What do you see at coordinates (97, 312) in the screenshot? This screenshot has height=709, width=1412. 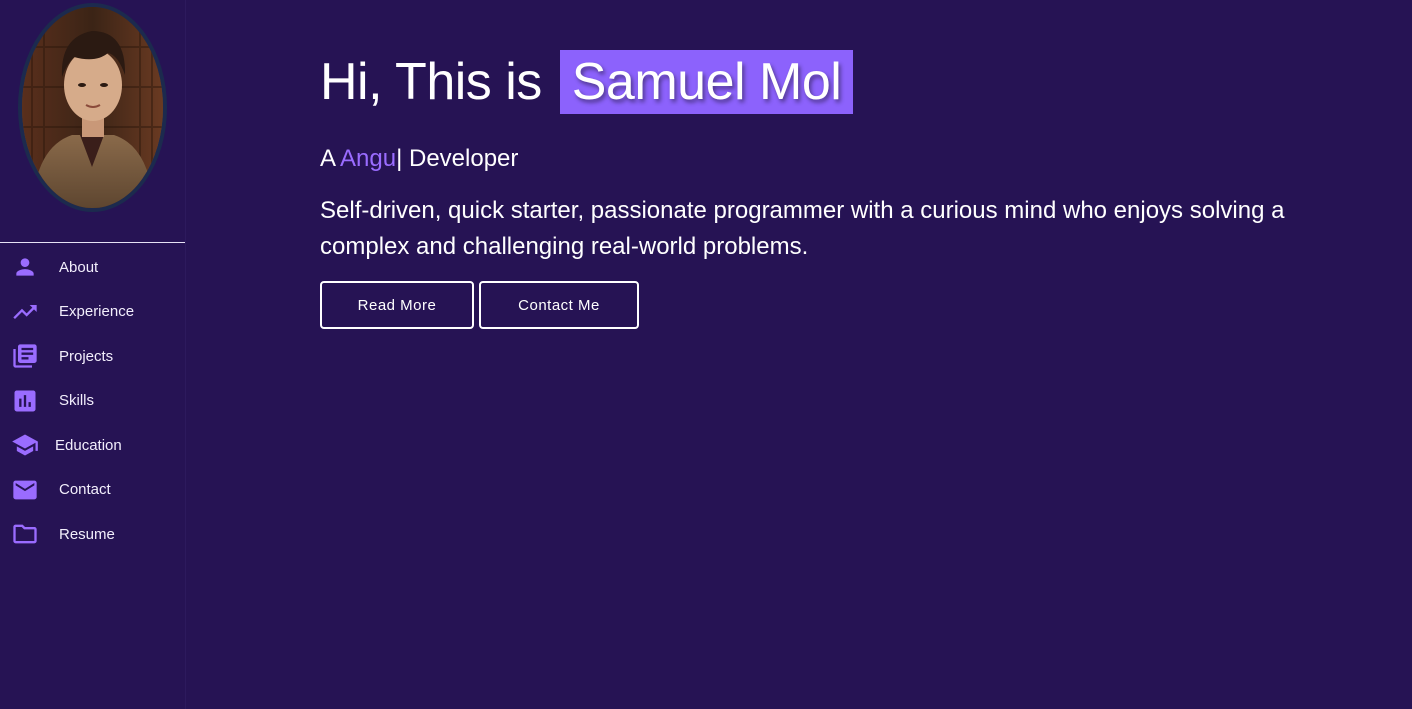 I see `sidebar-item-label: Experience` at bounding box center [97, 312].